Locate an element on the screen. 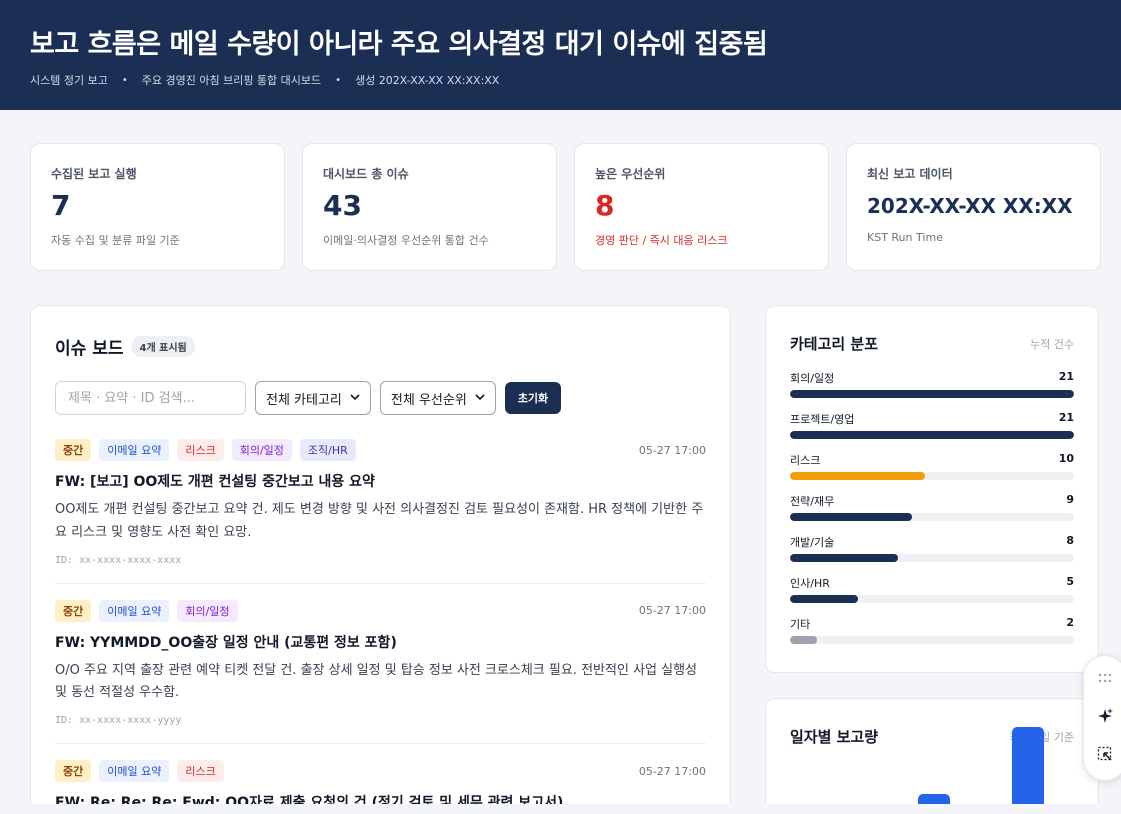 The width and height of the screenshot is (1121, 814). category-tag: 조직/HR is located at coordinates (327, 450).